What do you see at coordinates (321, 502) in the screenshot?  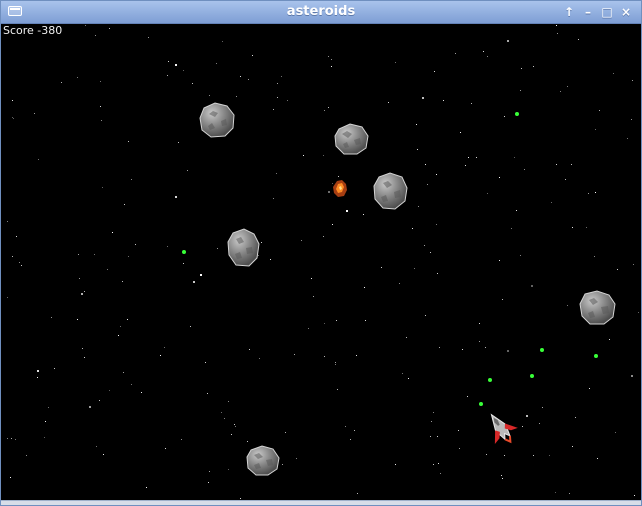 I see `window-bottom-border` at bounding box center [321, 502].